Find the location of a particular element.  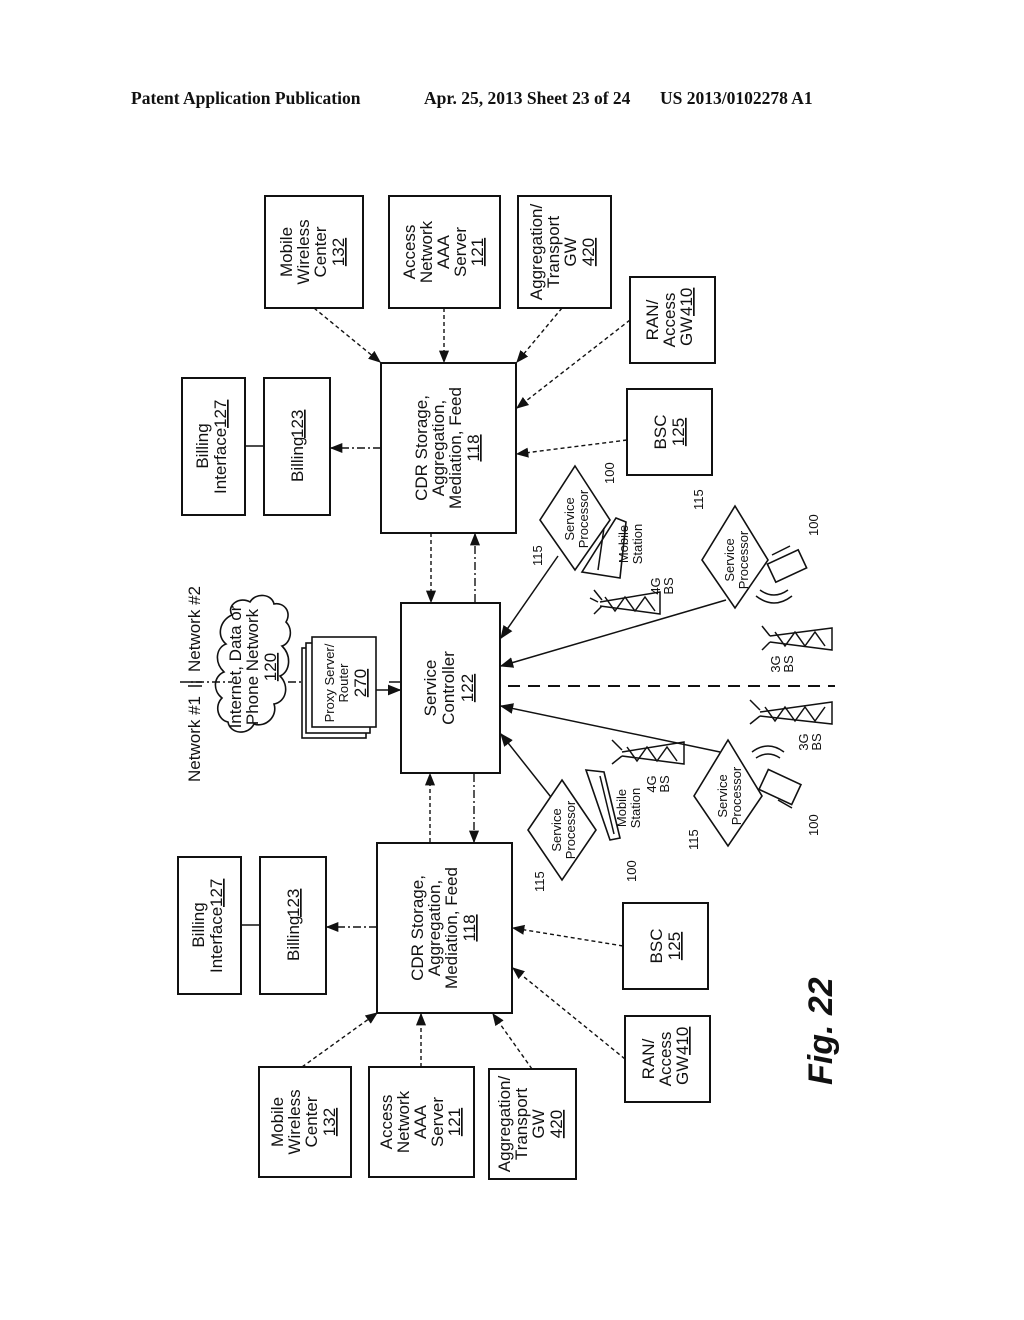

n1-ran-access-gw-box: RAN/ Access GW 410 is located at coordinates (667, 1059).